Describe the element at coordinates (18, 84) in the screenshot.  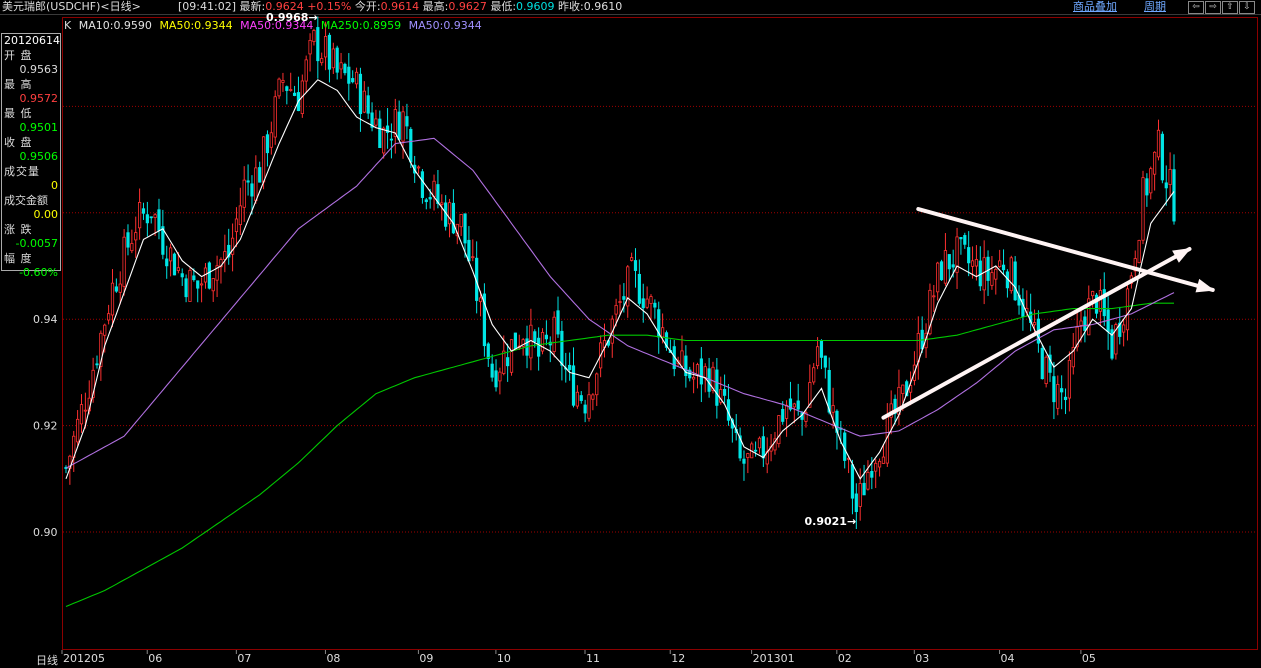
I see `info-high-label: 最 高` at that location.